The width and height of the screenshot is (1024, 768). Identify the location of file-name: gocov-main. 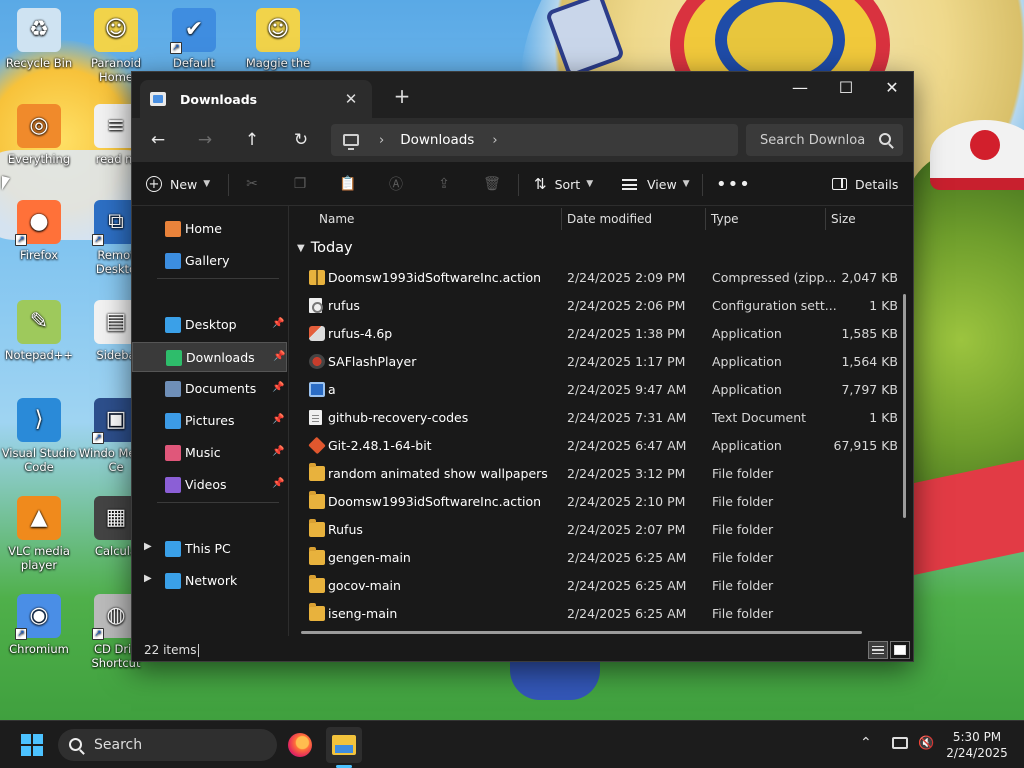
(364, 585).